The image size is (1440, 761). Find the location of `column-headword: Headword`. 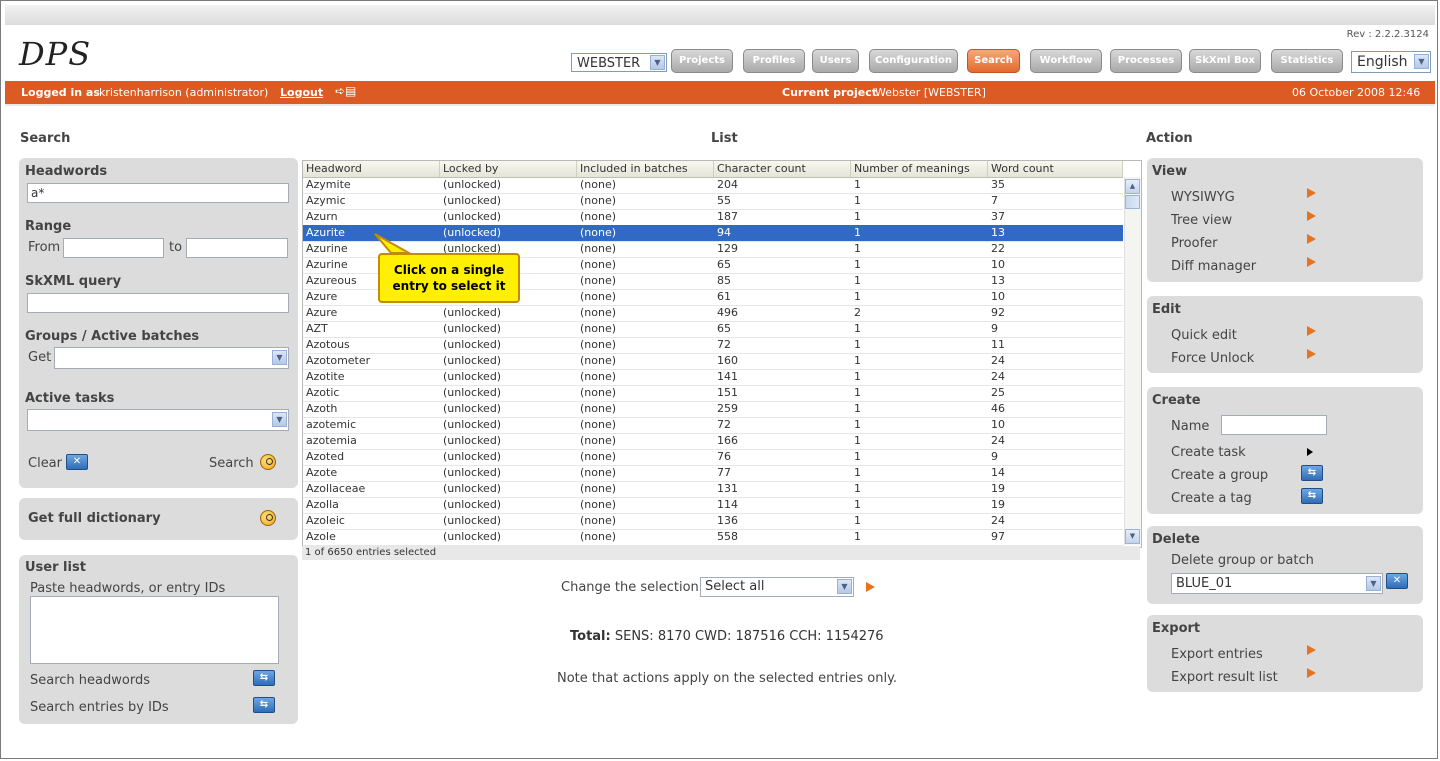

column-headword: Headword is located at coordinates (371, 169).